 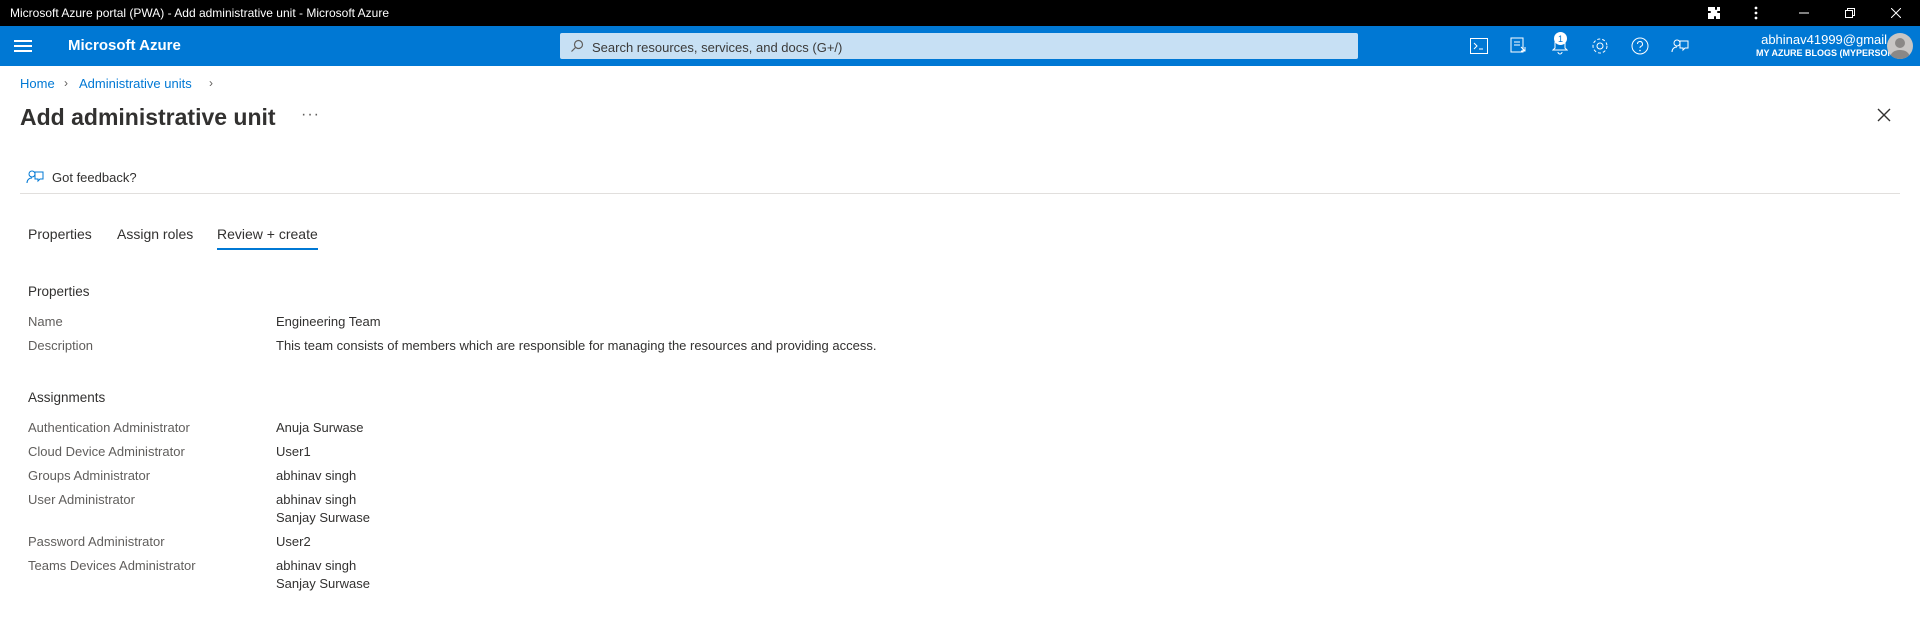 I want to click on more-menu-icon, so click(x=1756, y=13).